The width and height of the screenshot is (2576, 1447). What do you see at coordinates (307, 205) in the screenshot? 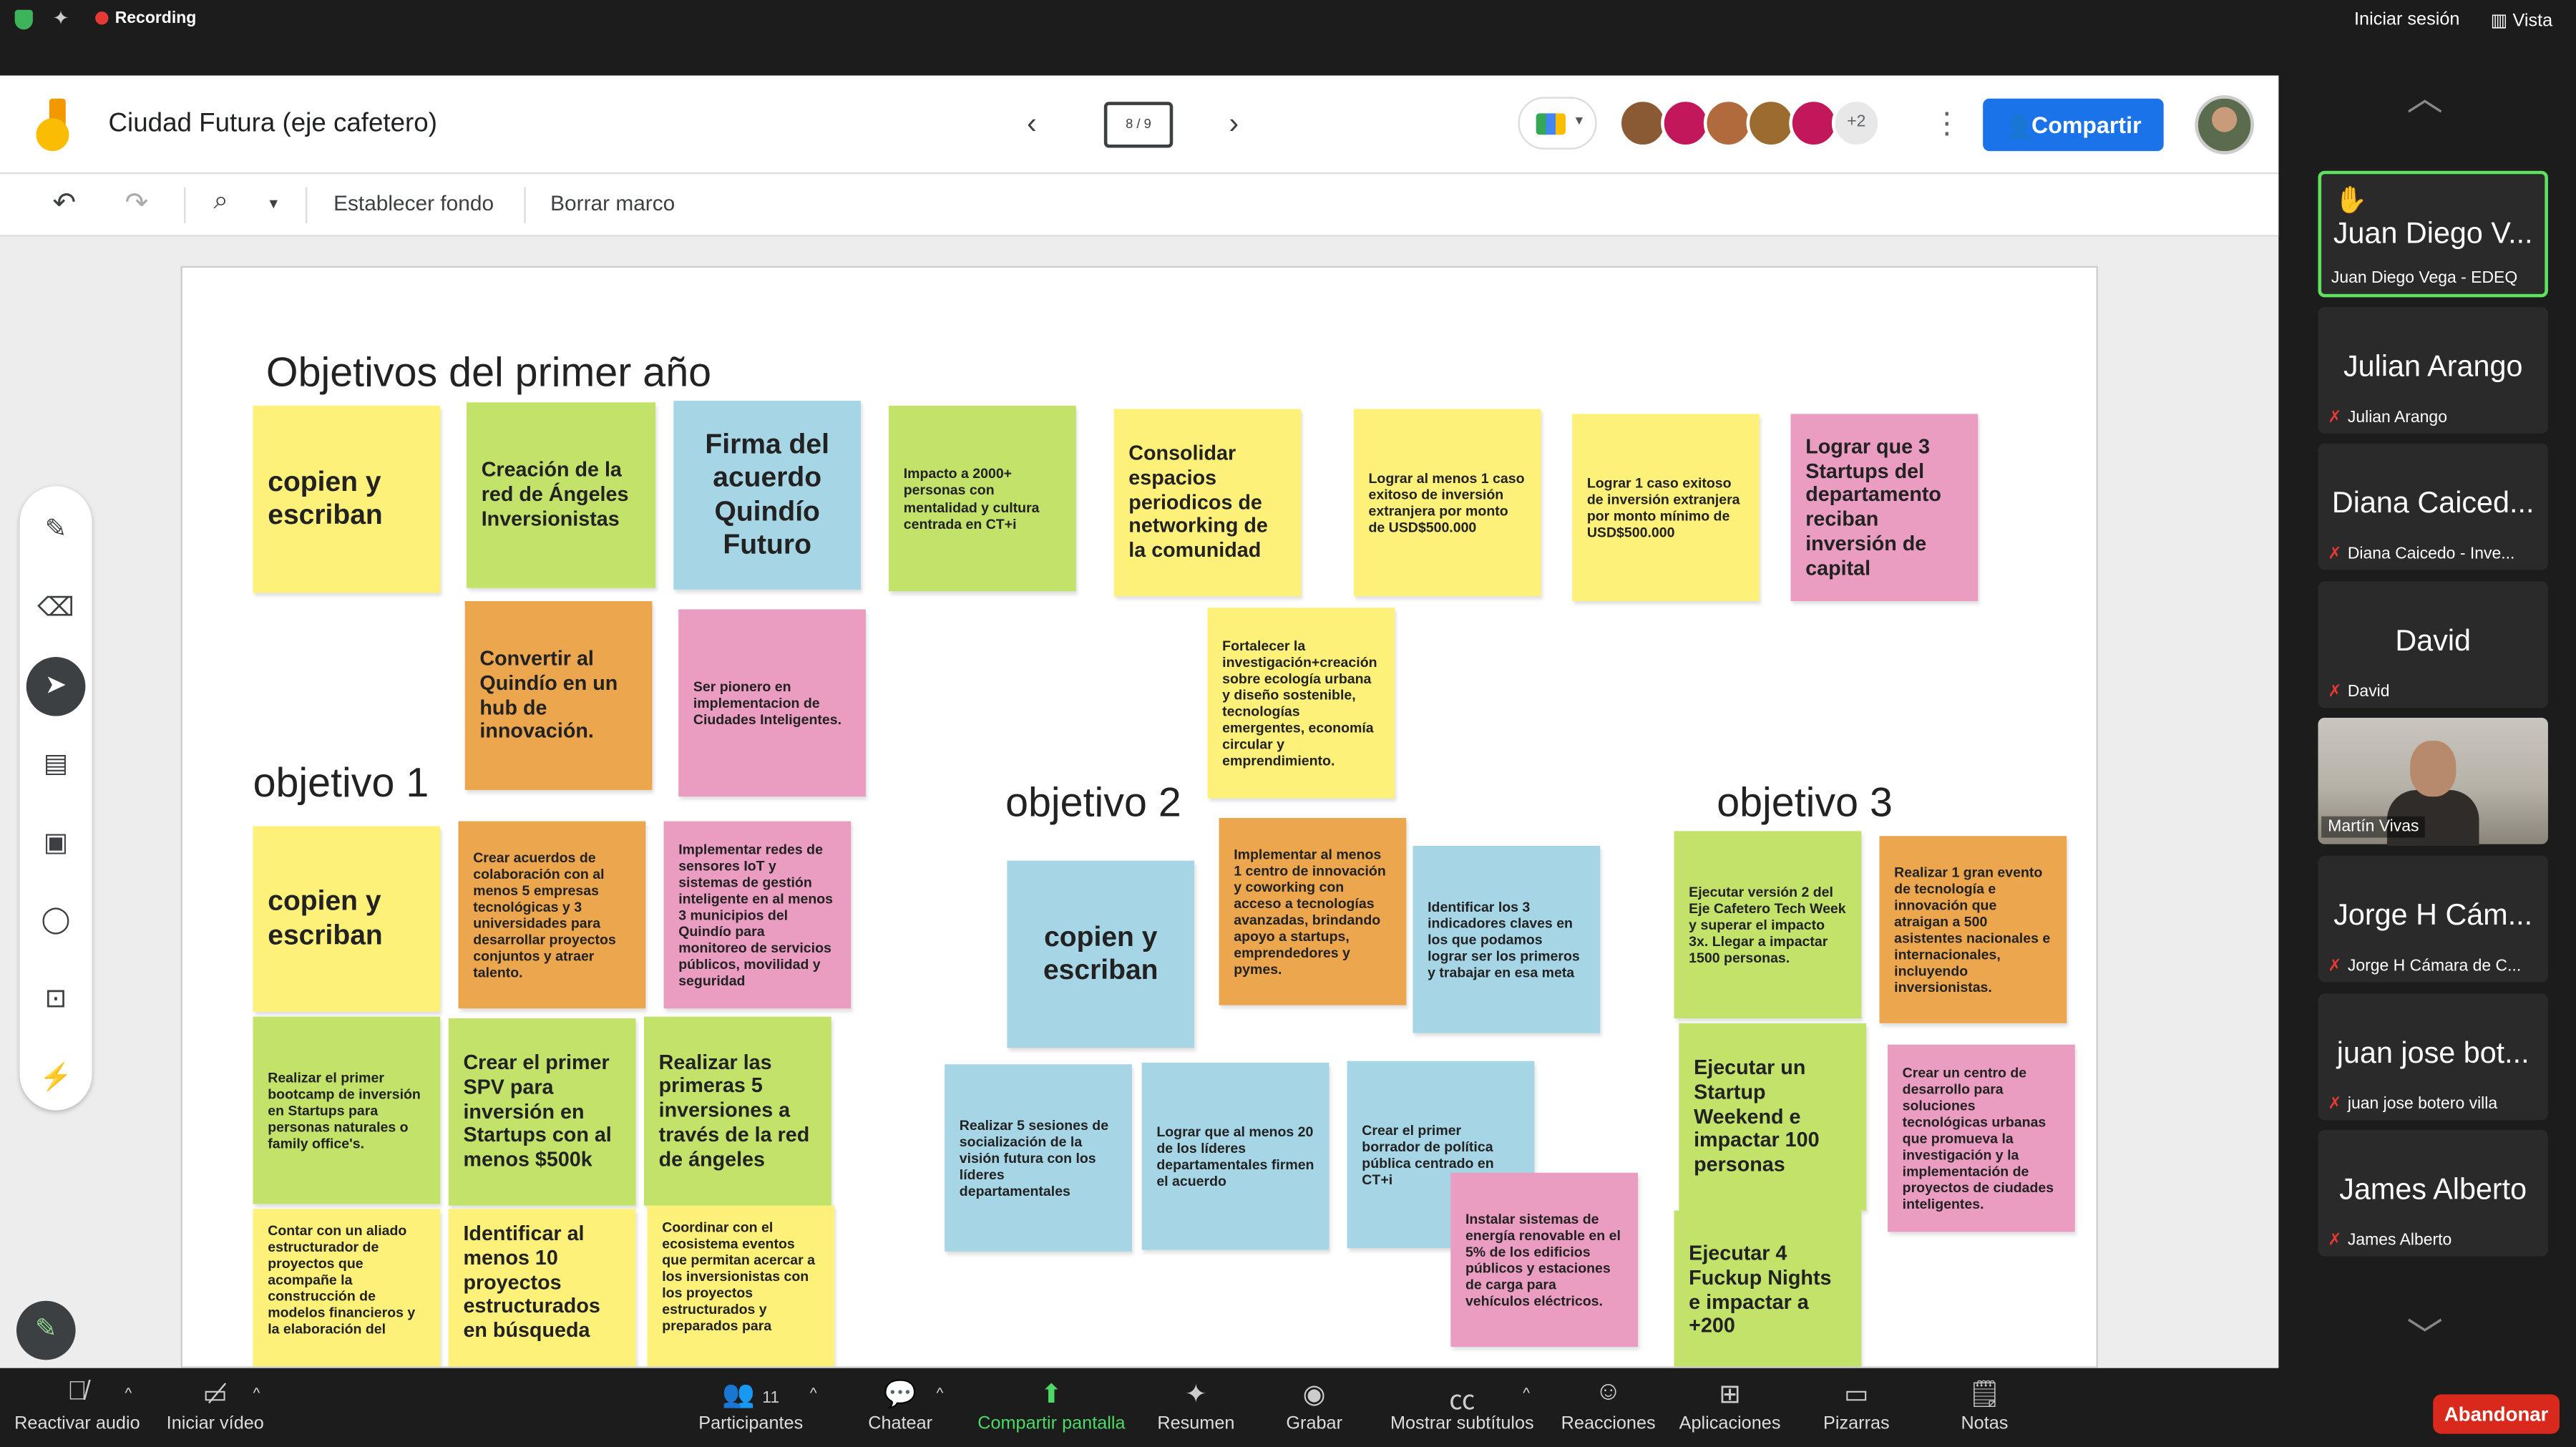
I see `divider` at bounding box center [307, 205].